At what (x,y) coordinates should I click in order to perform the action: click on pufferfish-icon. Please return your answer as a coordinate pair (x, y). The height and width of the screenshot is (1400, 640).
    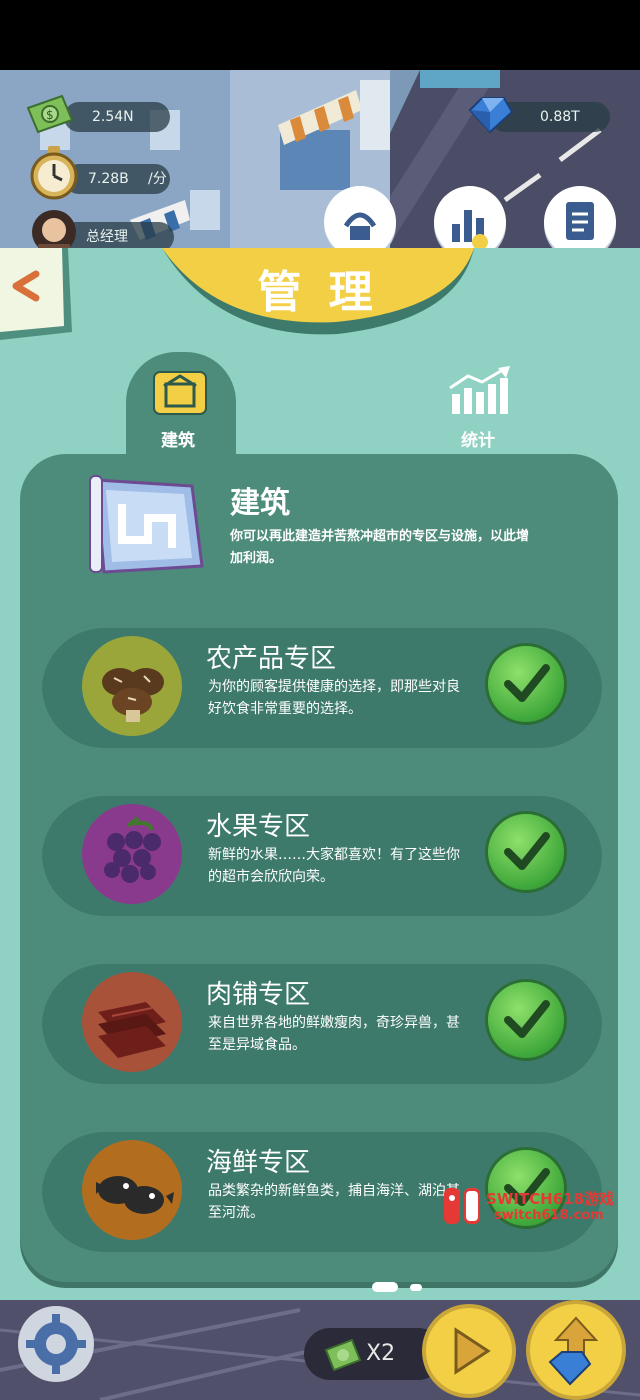
    Looking at the image, I should click on (132, 1190).